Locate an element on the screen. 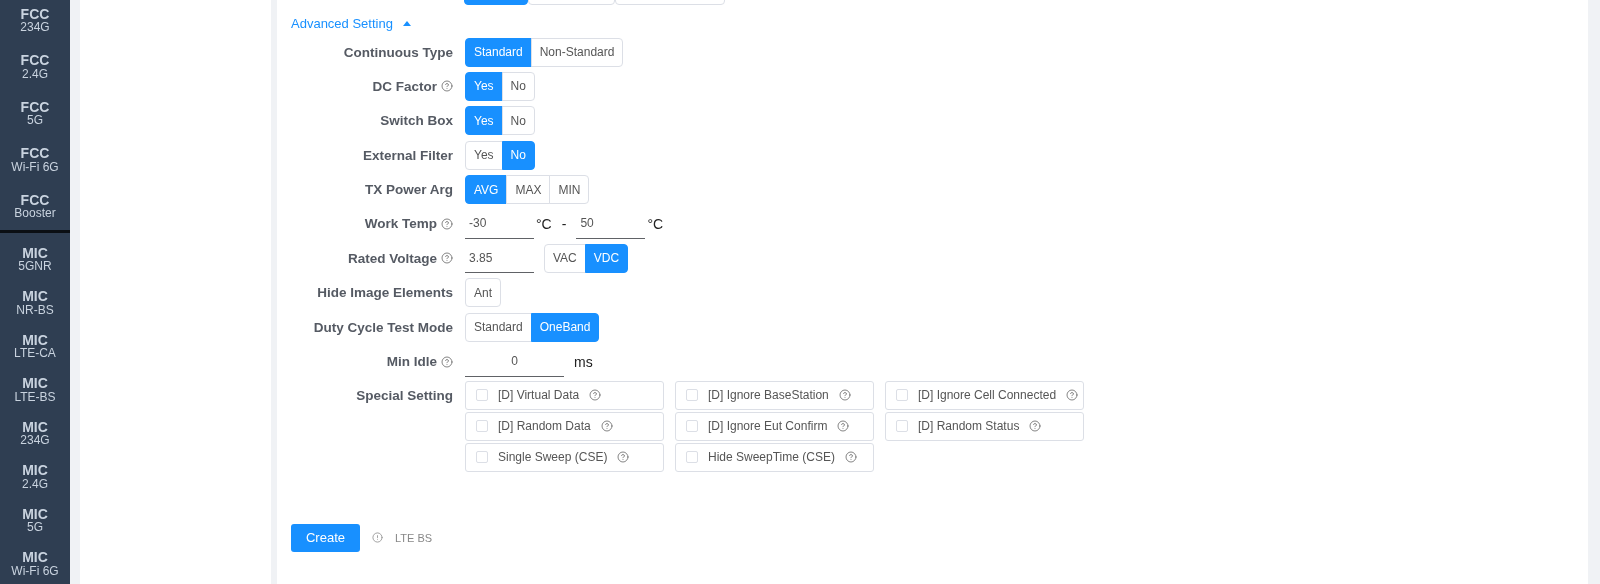 This screenshot has height=584, width=1600. checkbox-option: [D] Random Status is located at coordinates (984, 426).